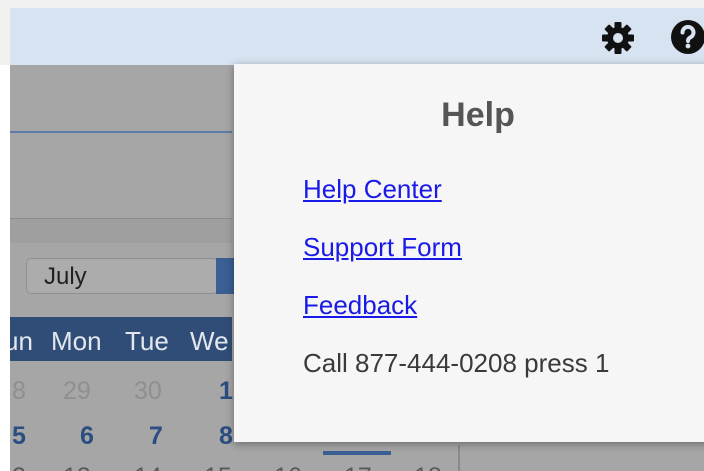 The height and width of the screenshot is (471, 704). What do you see at coordinates (226, 276) in the screenshot?
I see `month-select-arrow` at bounding box center [226, 276].